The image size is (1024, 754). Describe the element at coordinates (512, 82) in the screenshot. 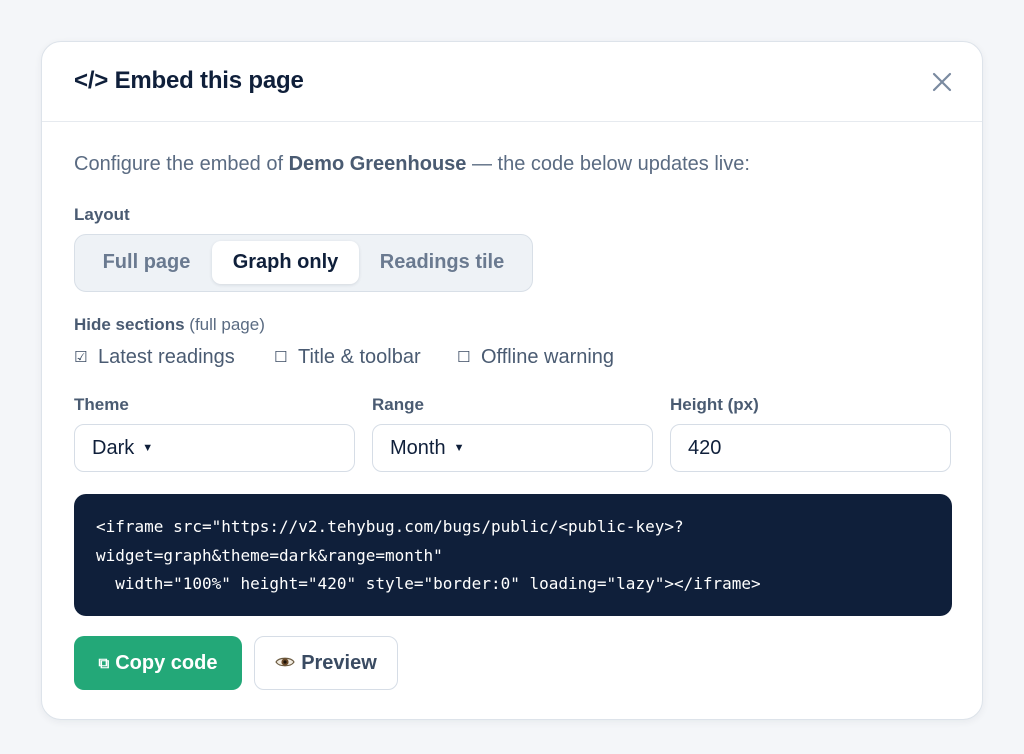

I see `dialog-header: </> Embed this page` at that location.